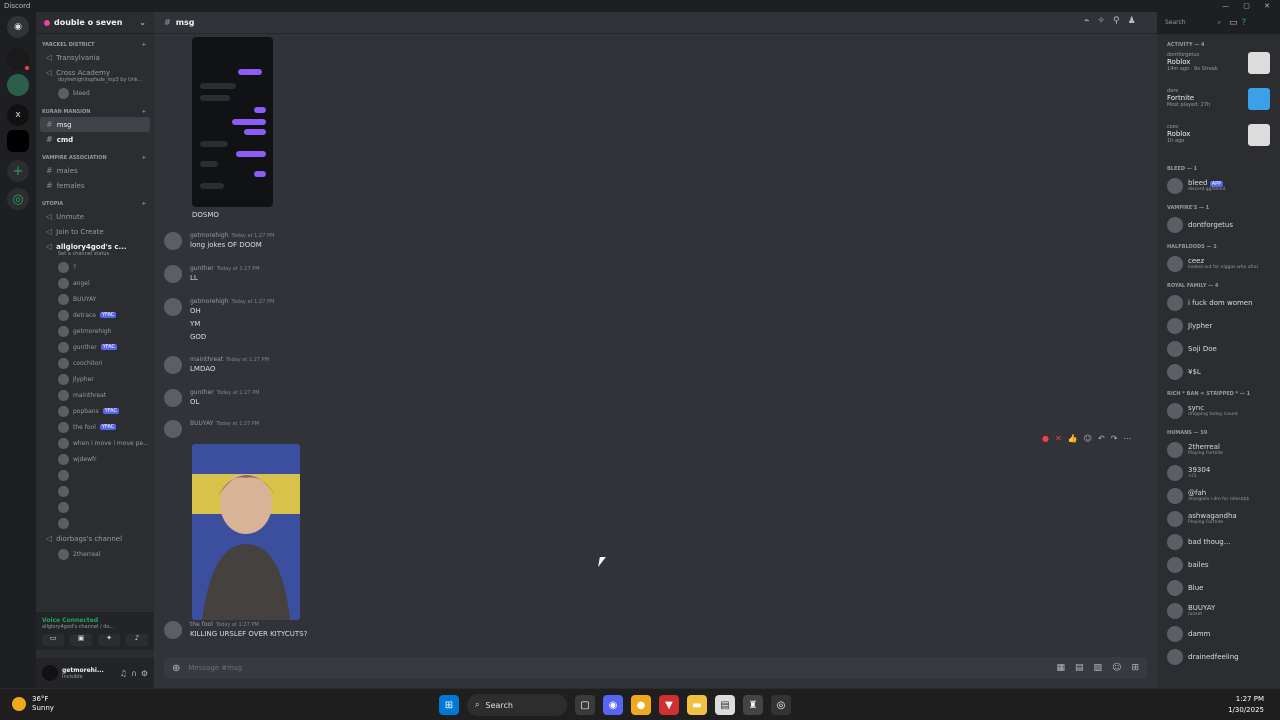 This screenshot has height=720, width=1280. Describe the element at coordinates (95, 267) in the screenshot. I see `voice-user: ?` at that location.